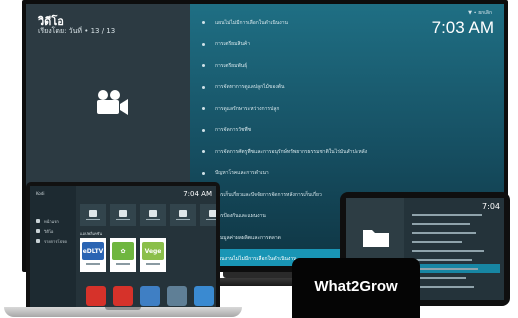 This screenshot has height=318, width=518. I want to click on tv-list-item-label: แผนงานไม่ไม่มีการเลือกในดำเนินงาน, so click(256, 259).